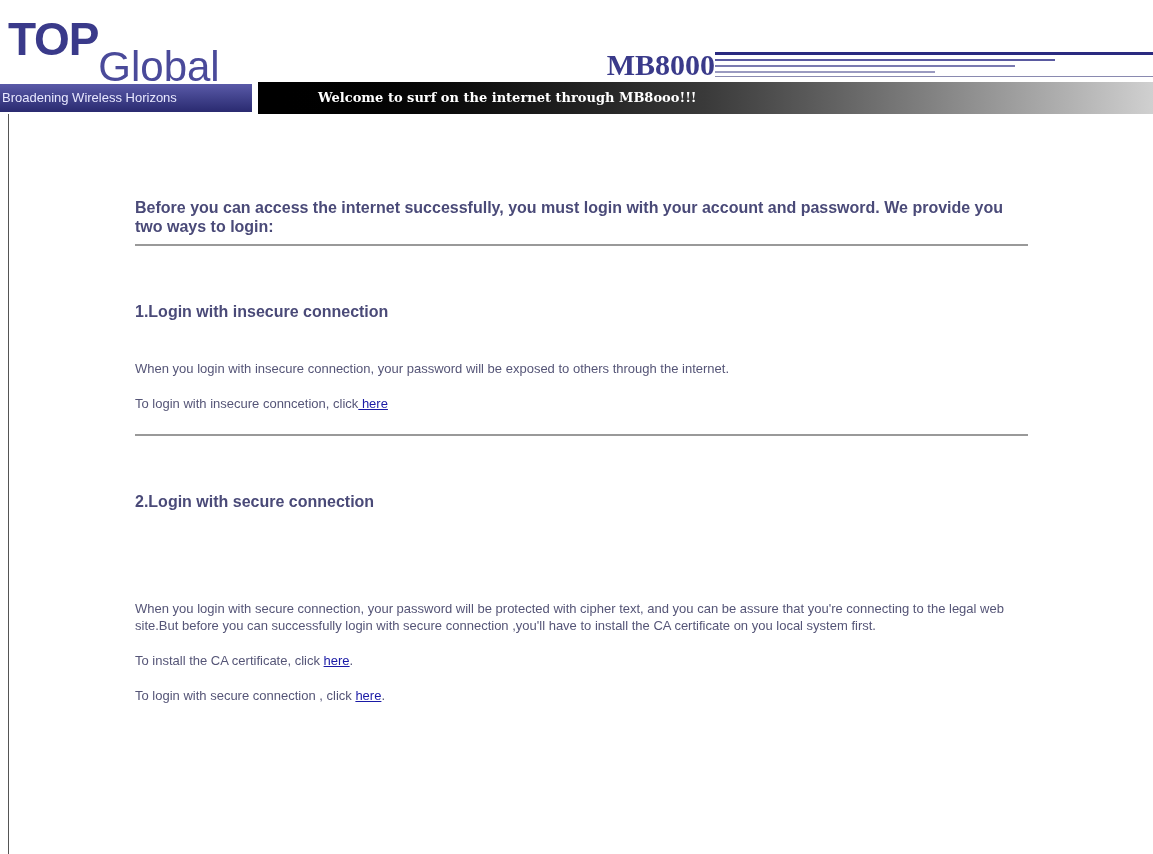 The height and width of the screenshot is (854, 1153). I want to click on intro-text: Before you can access the internet successfully, you must login with your account and password. We provide you two ways to login:, so click(581, 222).